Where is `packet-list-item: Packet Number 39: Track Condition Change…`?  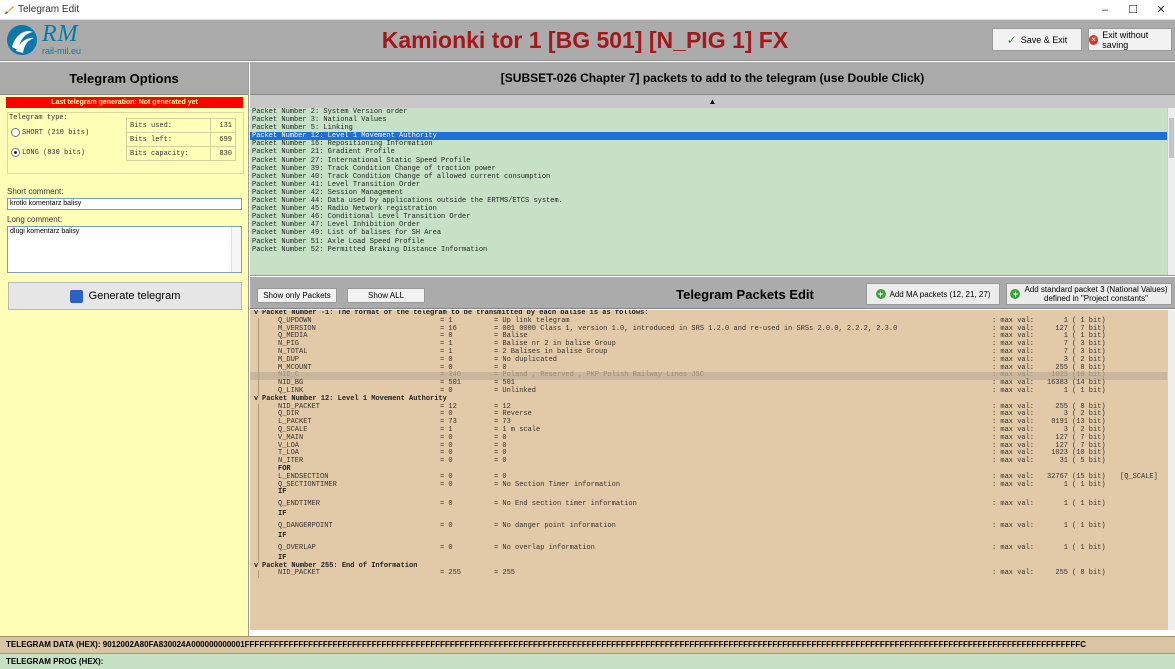 packet-list-item: Packet Number 39: Track Condition Change… is located at coordinates (712, 169).